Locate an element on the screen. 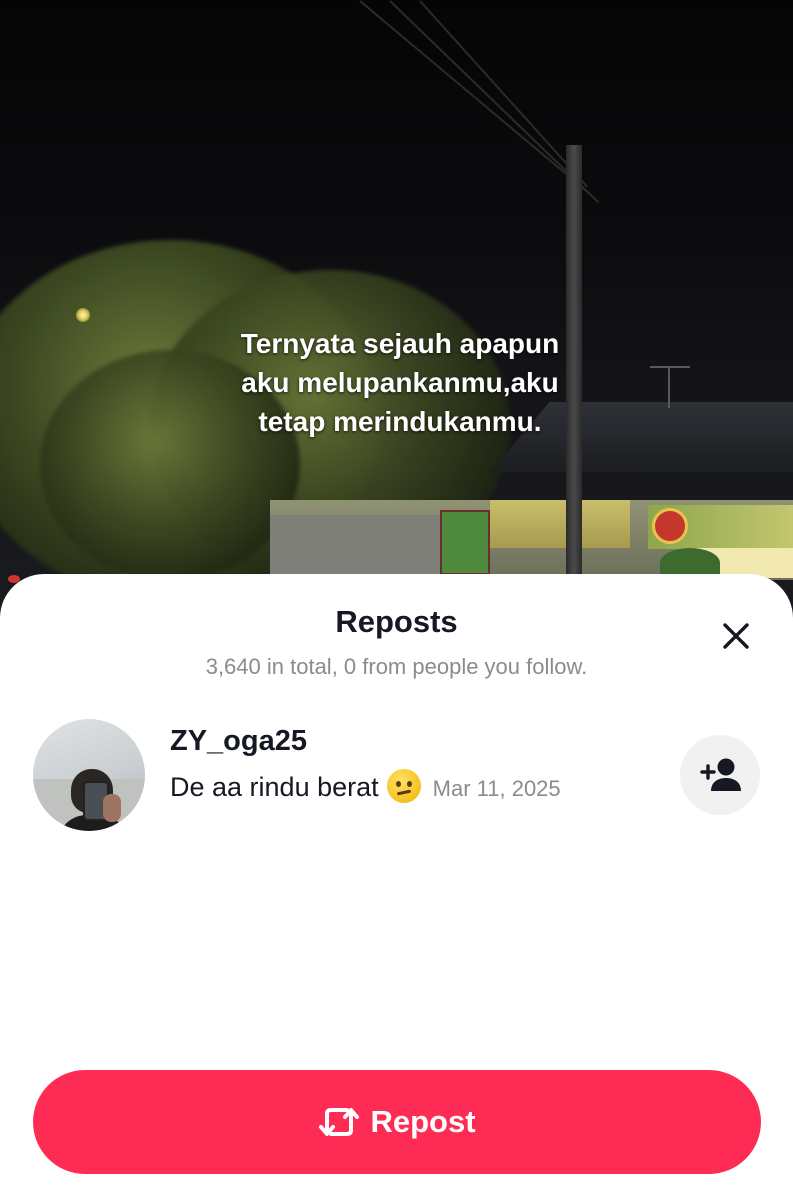 This screenshot has width=793, height=1200. shop-sign is located at coordinates (465, 542).